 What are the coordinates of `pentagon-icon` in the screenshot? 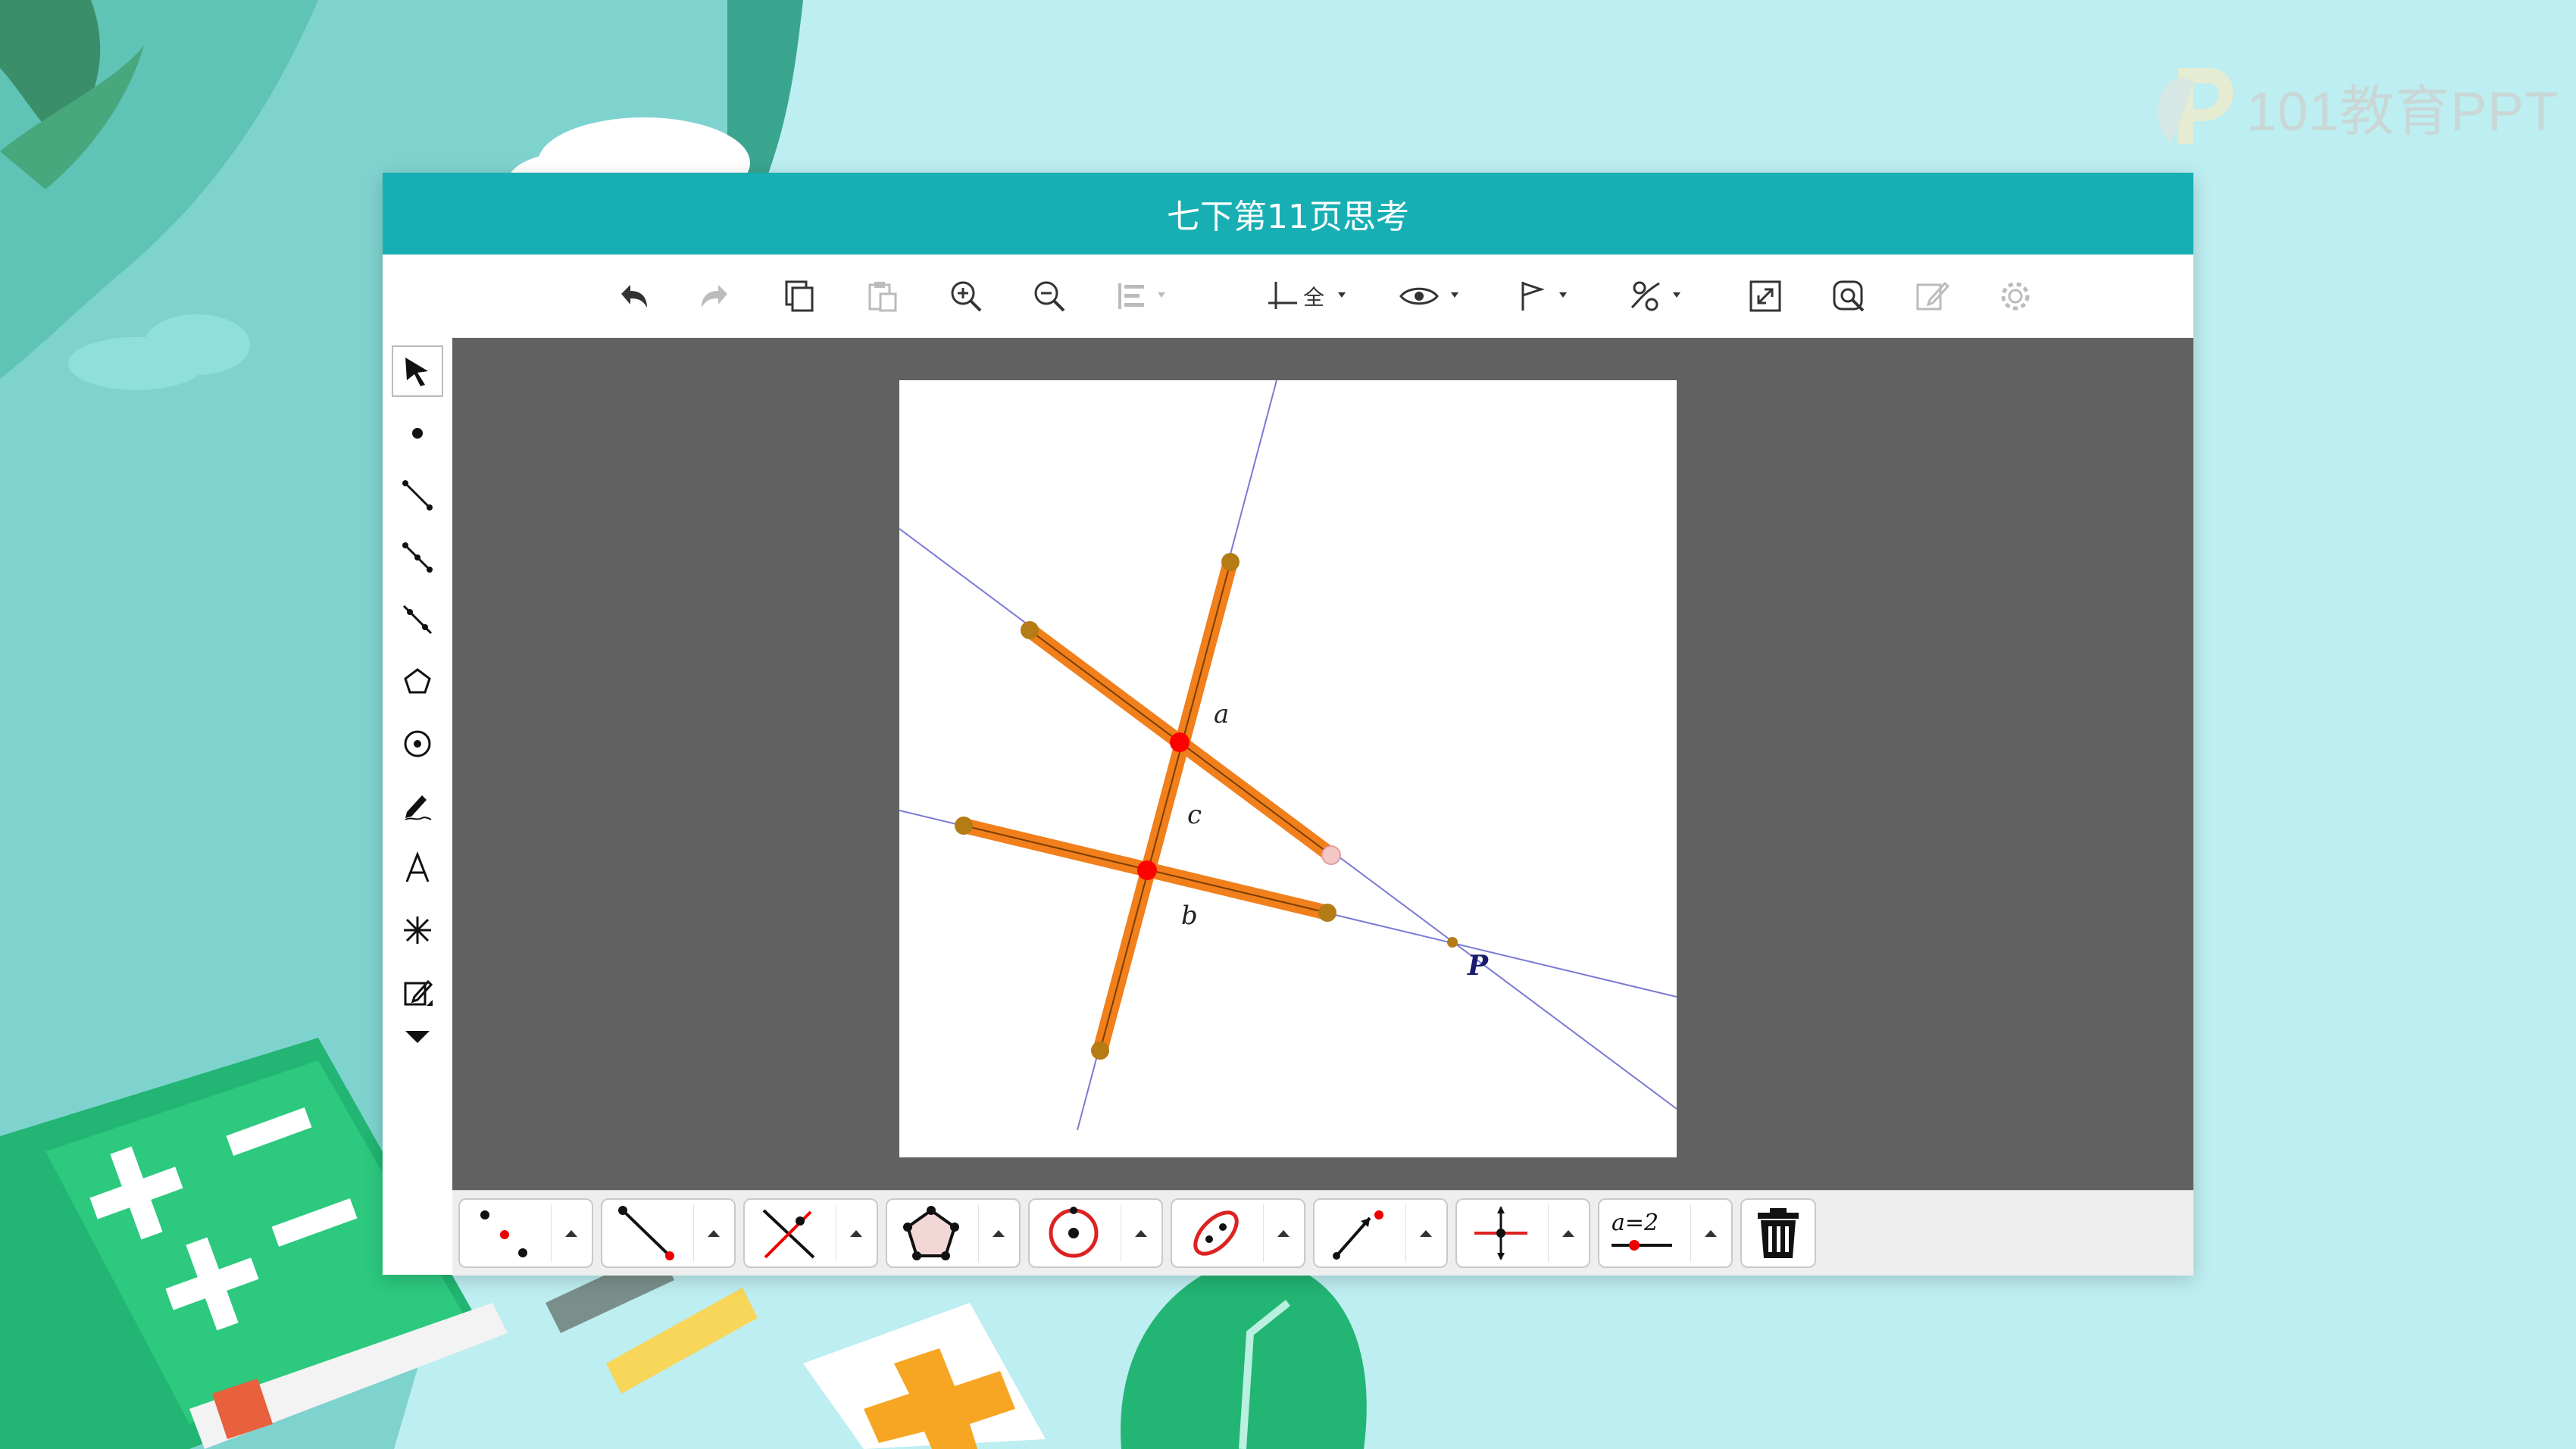 It's located at (417, 681).